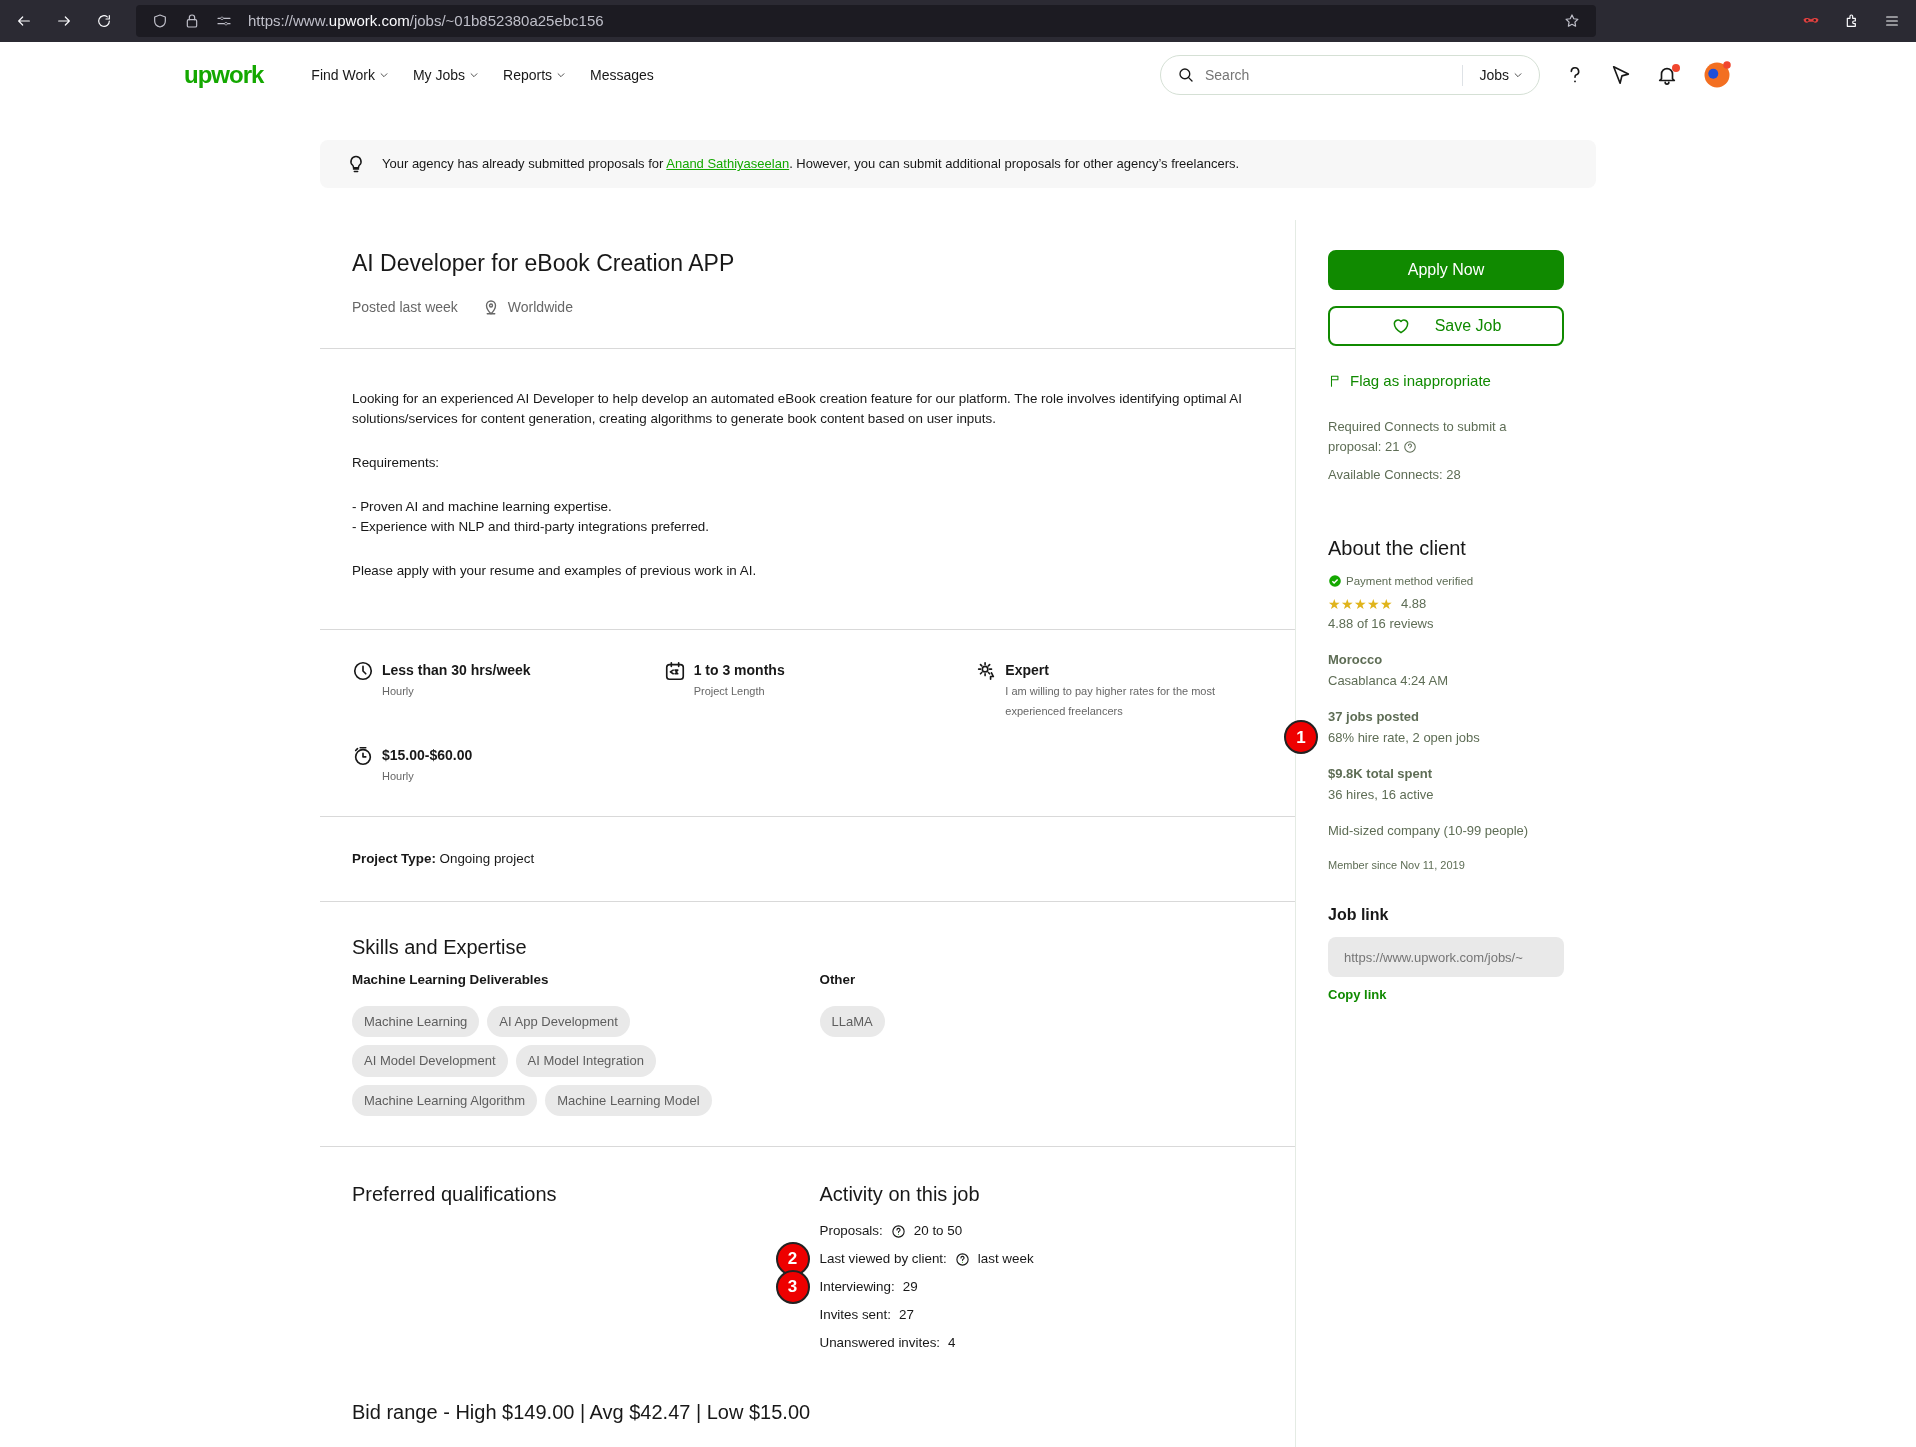  Describe the element at coordinates (857, 1287) in the screenshot. I see `activity-label: Interviewing:` at that location.